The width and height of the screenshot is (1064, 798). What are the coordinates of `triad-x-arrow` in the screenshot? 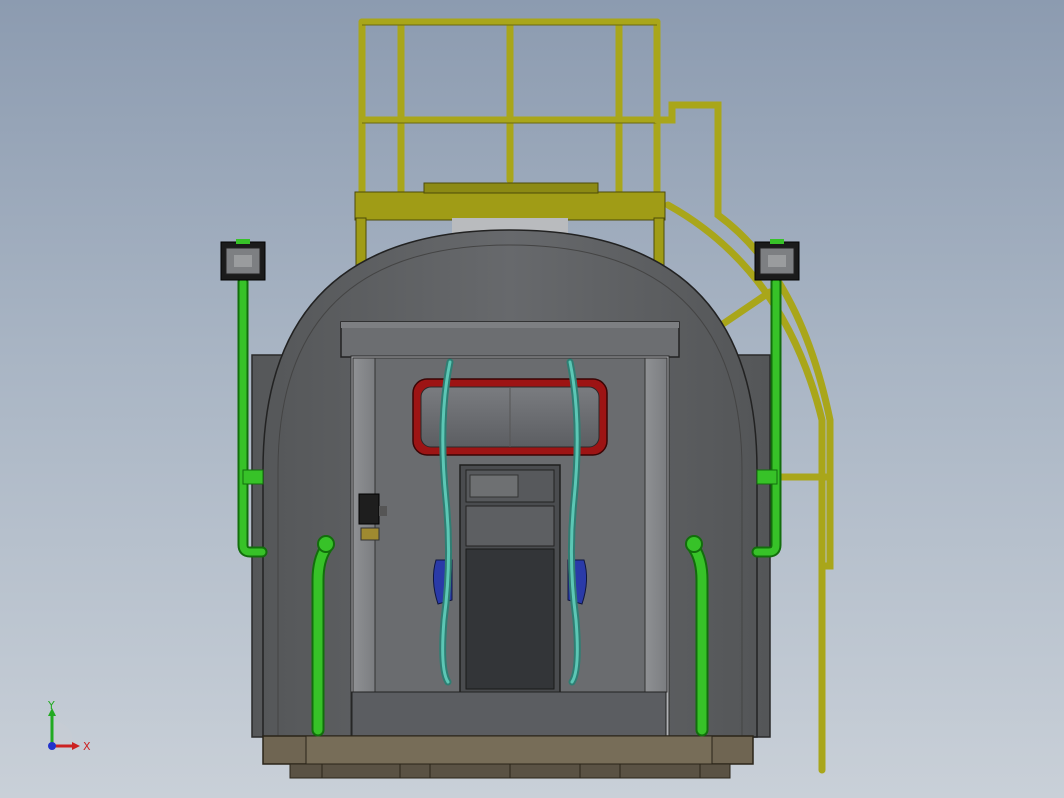 It's located at (76, 746).